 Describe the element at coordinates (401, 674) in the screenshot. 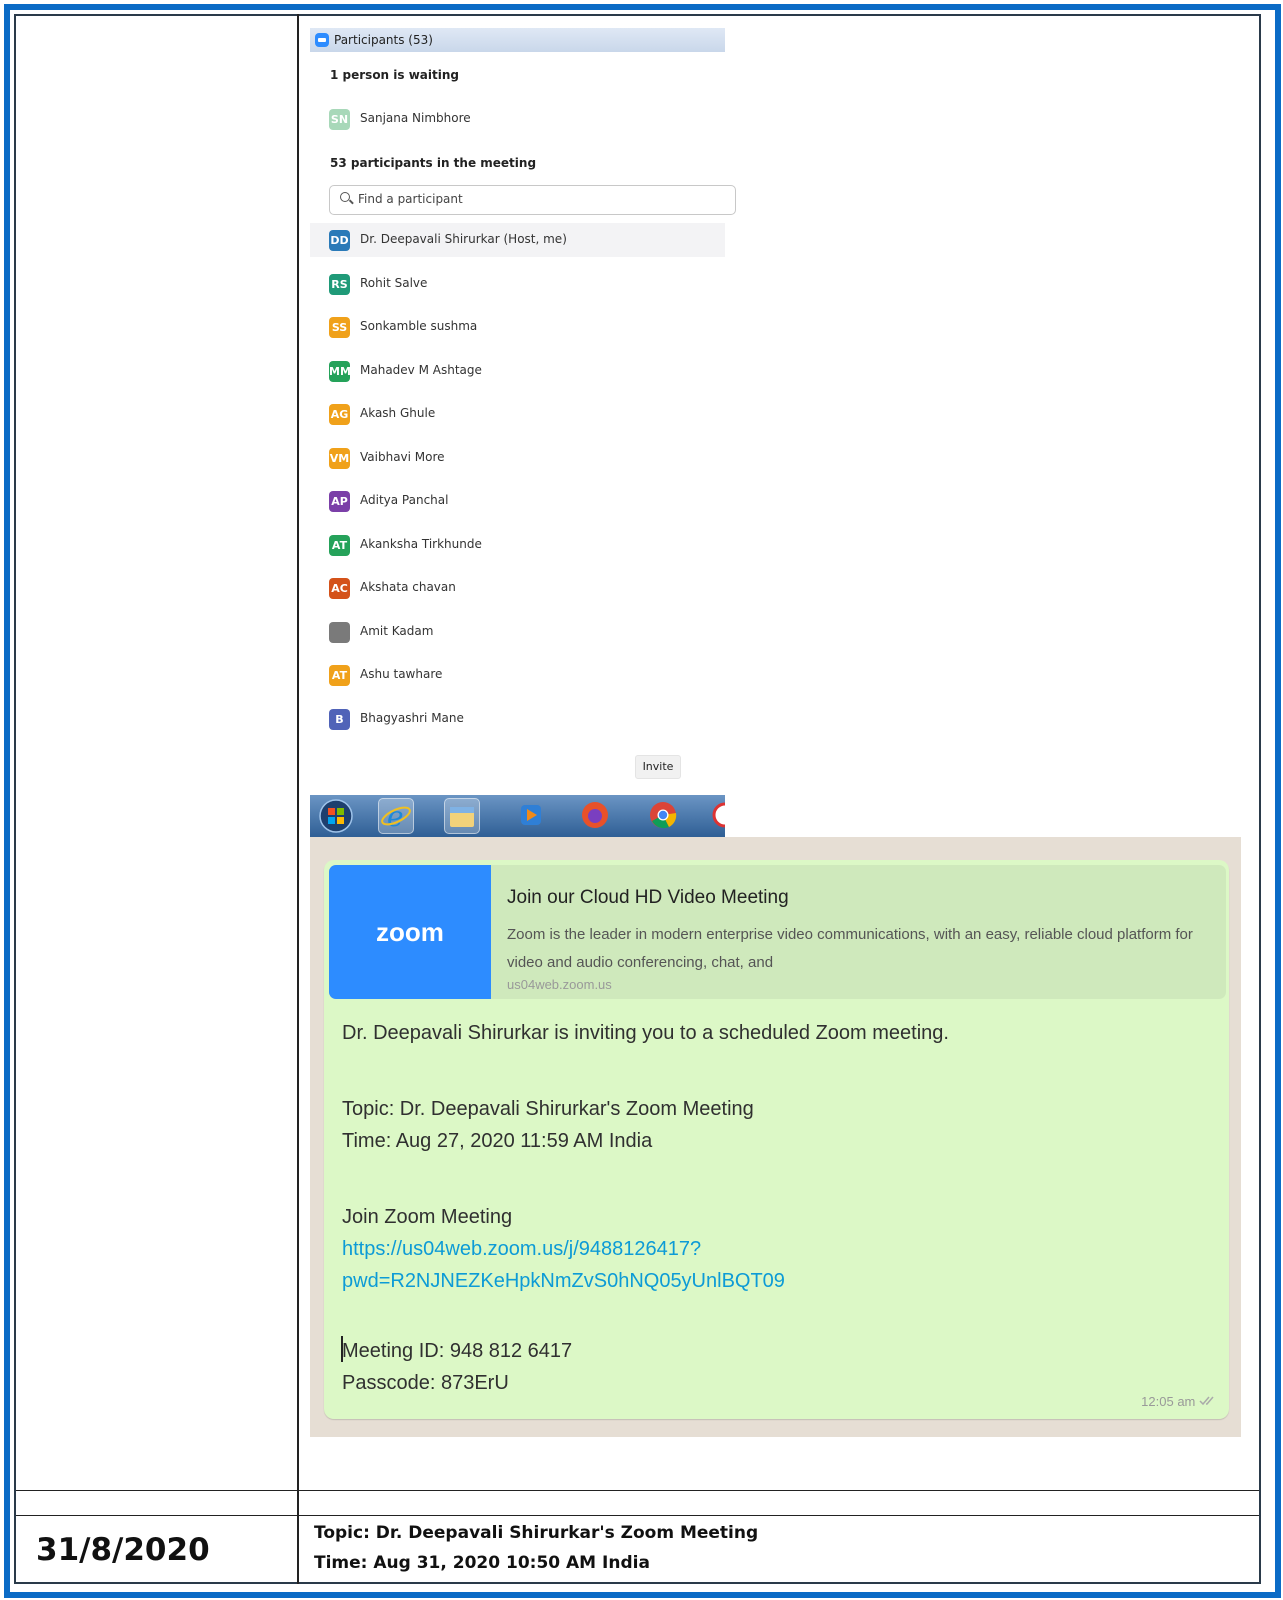

I see `participant-name: Ashu tawhare` at that location.